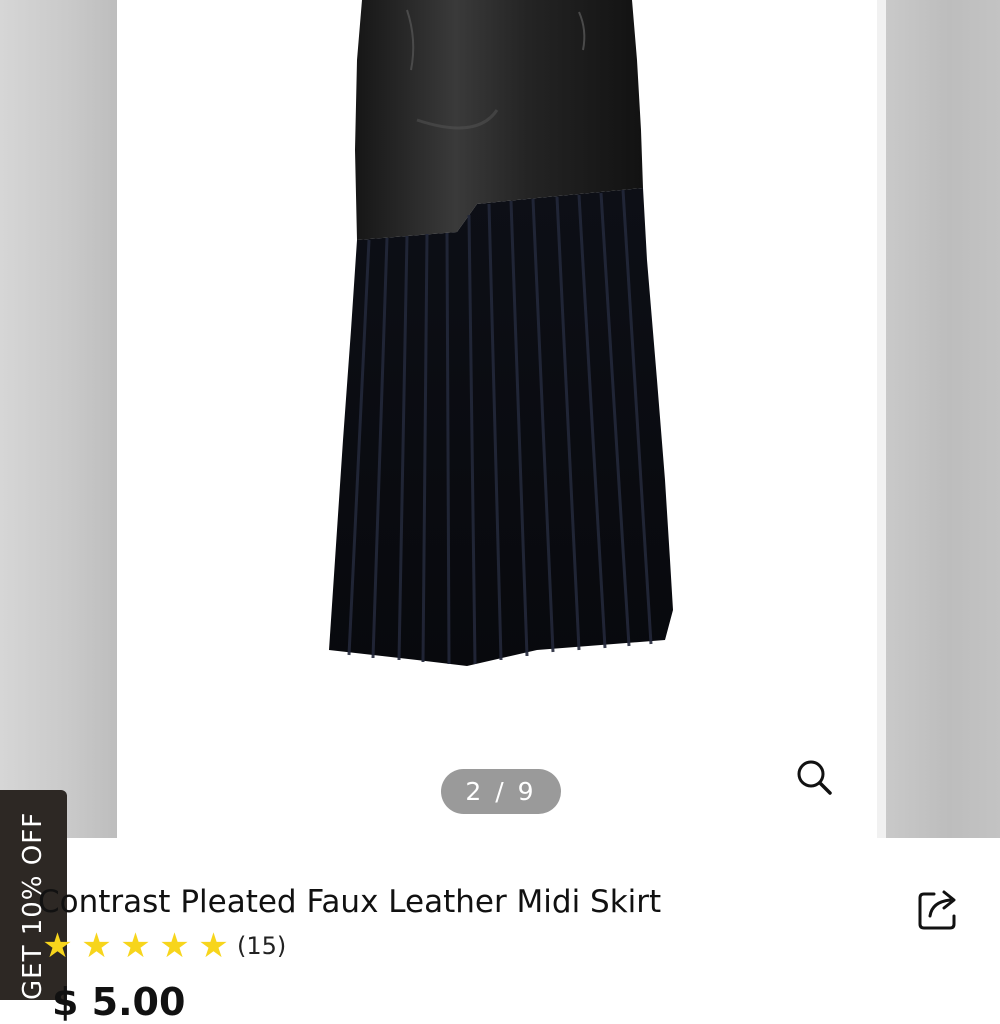  I want to click on product-rating: ★ ★ ★ ★ ★ (15), so click(162, 946).